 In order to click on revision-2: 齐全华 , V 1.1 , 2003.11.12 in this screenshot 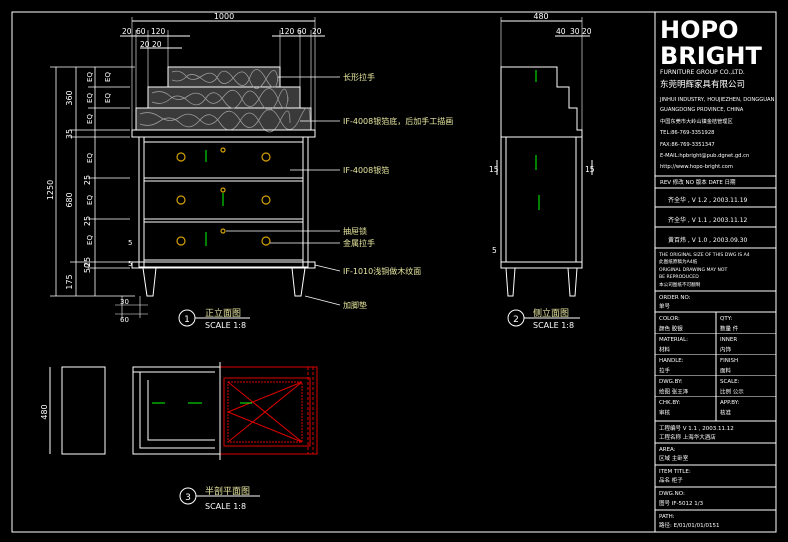, I will do `click(708, 220)`.